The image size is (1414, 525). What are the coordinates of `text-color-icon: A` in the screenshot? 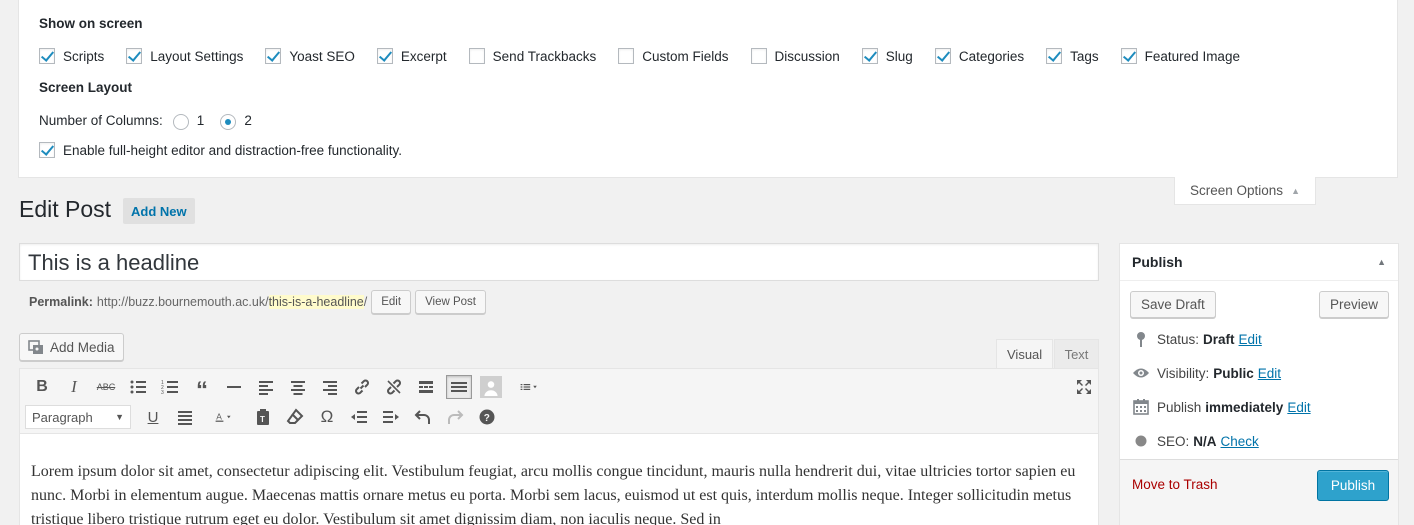 It's located at (224, 417).